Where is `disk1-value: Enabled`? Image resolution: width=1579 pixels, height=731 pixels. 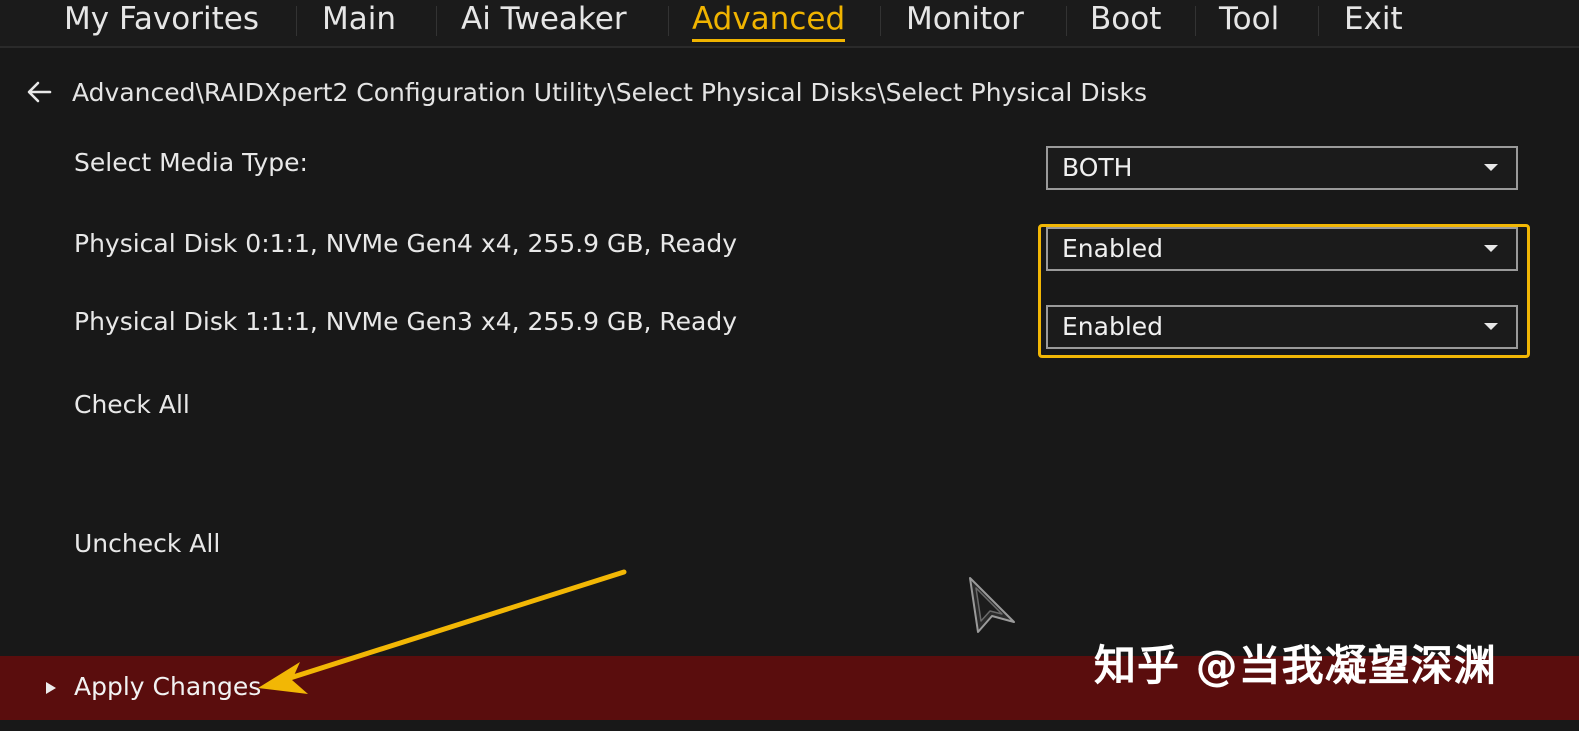
disk1-value: Enabled is located at coordinates (1113, 326).